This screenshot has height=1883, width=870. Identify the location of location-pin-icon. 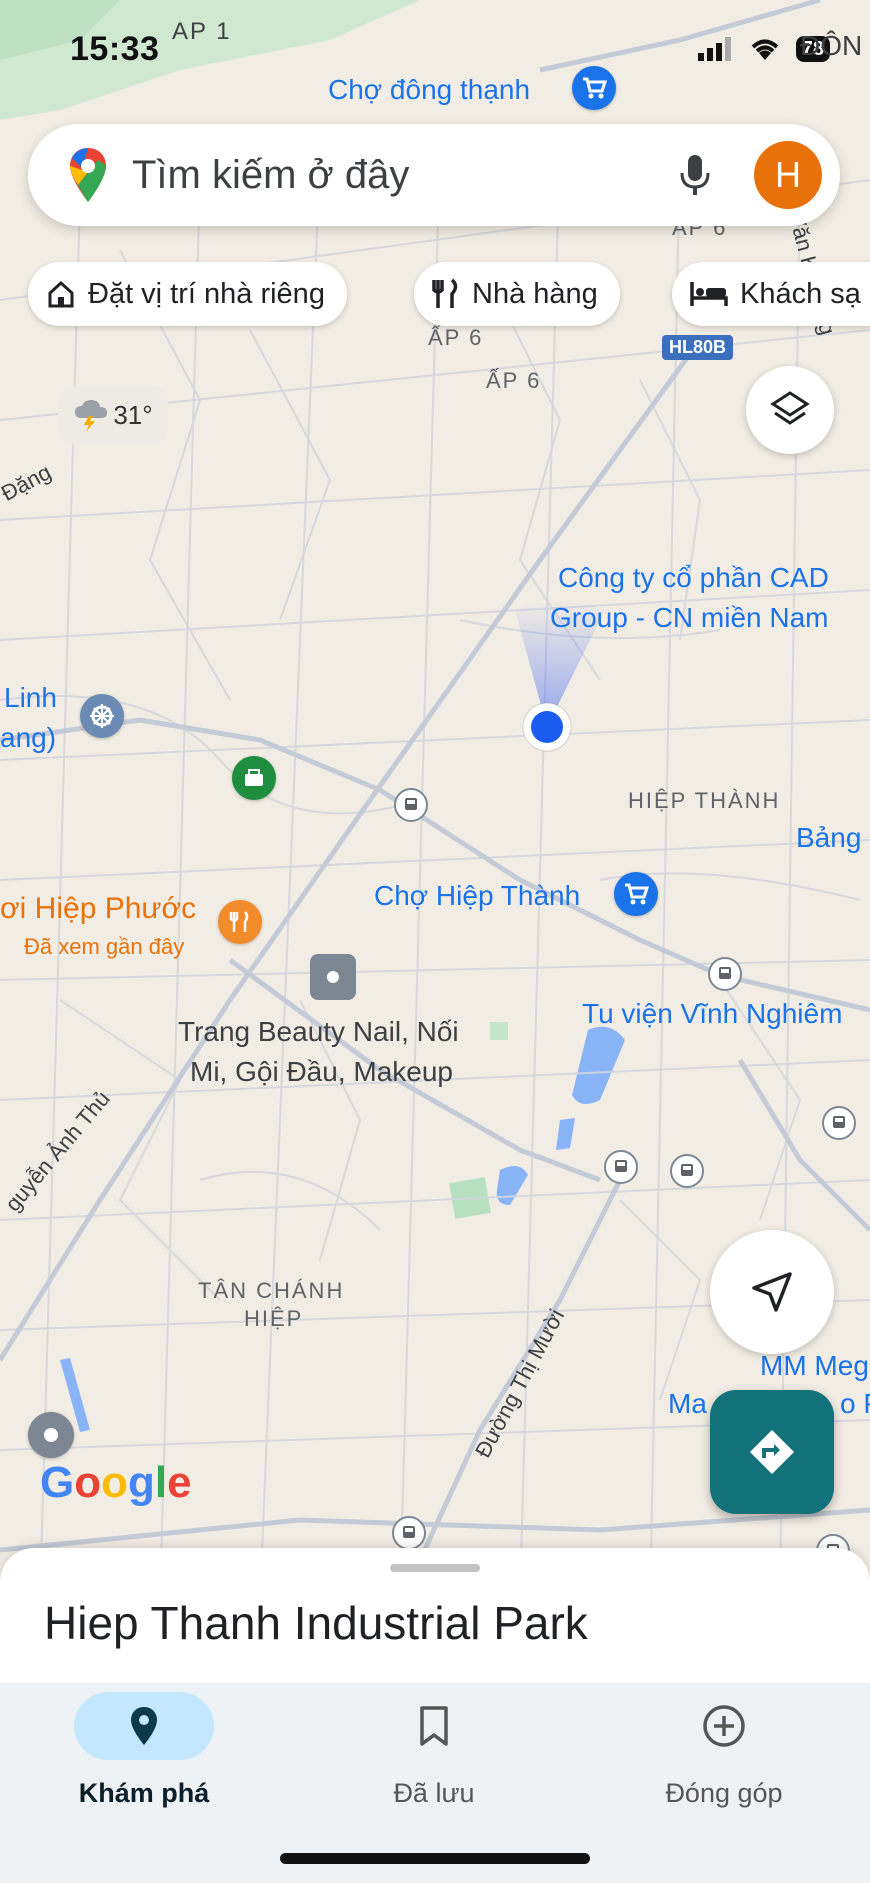
(144, 1726).